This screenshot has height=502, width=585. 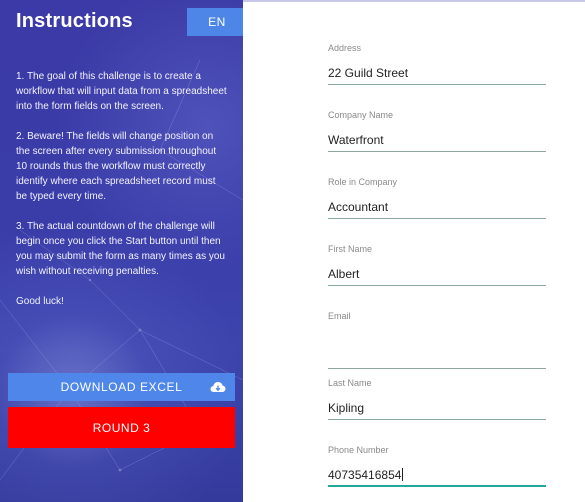 I want to click on phone-number-value: 40735416854, so click(x=365, y=475).